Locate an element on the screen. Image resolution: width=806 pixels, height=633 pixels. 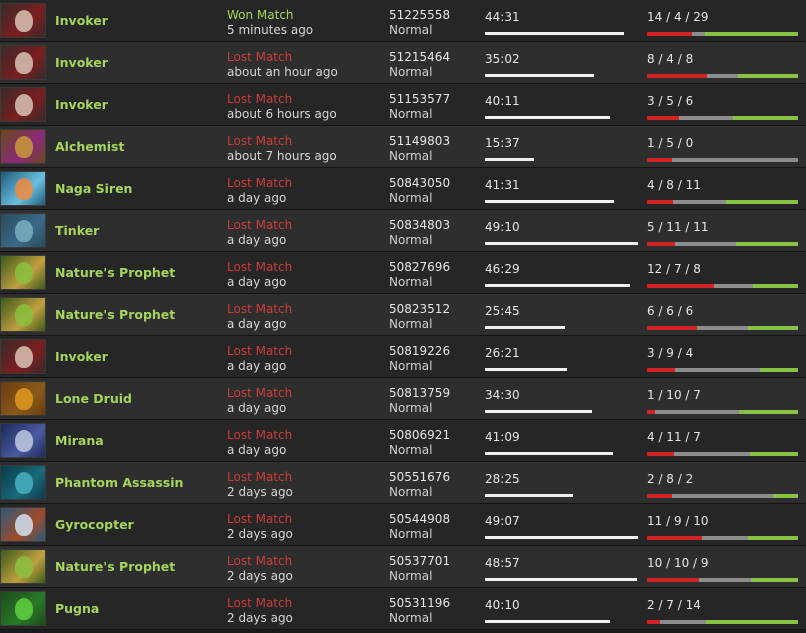
match-duration: 48:57 is located at coordinates (502, 563).